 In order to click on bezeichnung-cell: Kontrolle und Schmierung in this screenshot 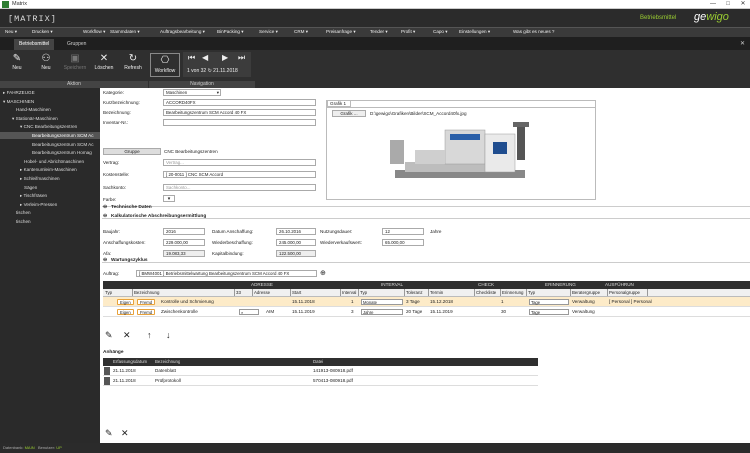, I will do `click(187, 301)`.